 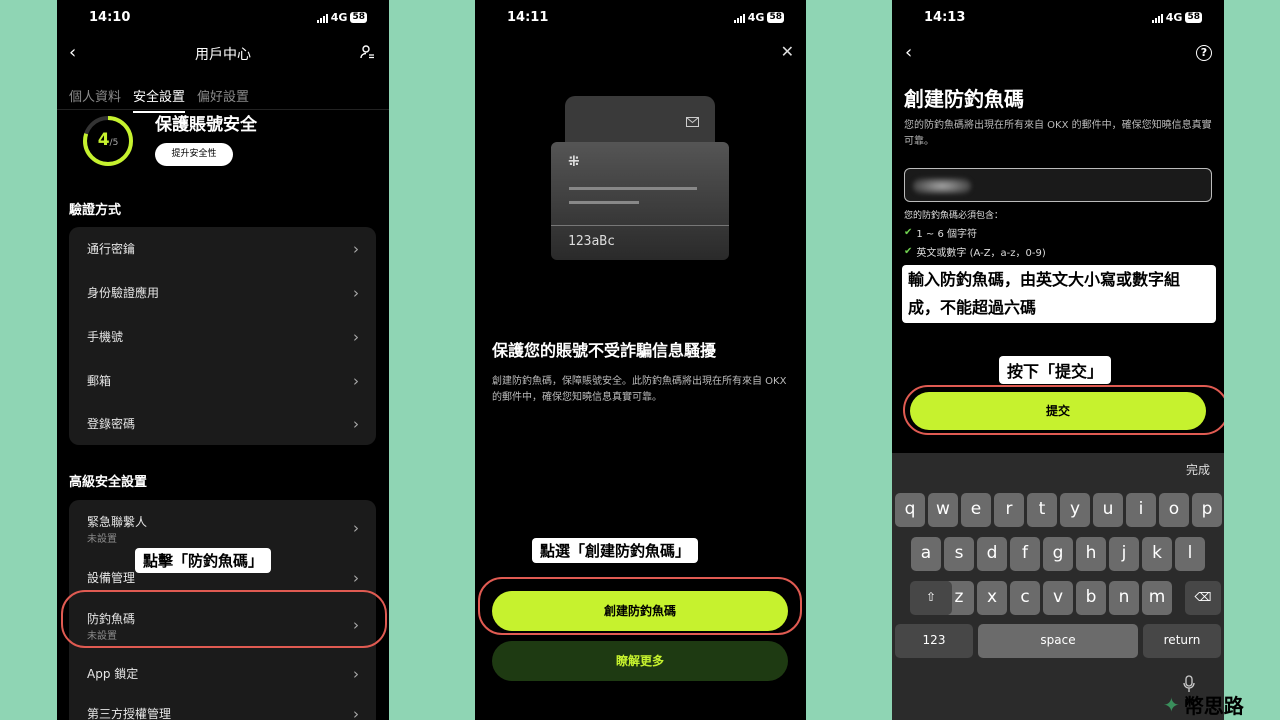 What do you see at coordinates (223, 55) in the screenshot?
I see `page-title: 用戶中心` at bounding box center [223, 55].